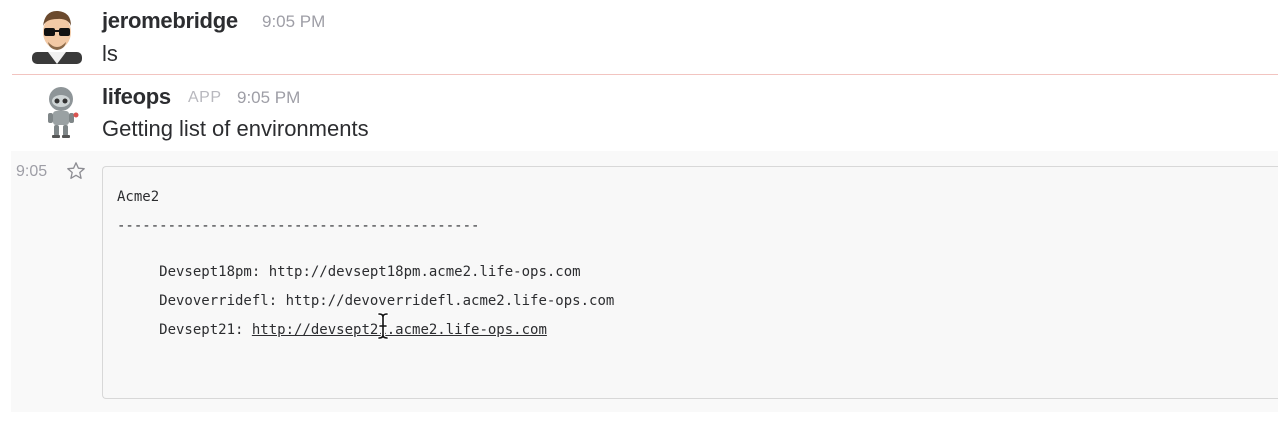 The width and height of the screenshot is (1278, 431). What do you see at coordinates (205, 97) in the screenshot?
I see `app-badge: APP` at bounding box center [205, 97].